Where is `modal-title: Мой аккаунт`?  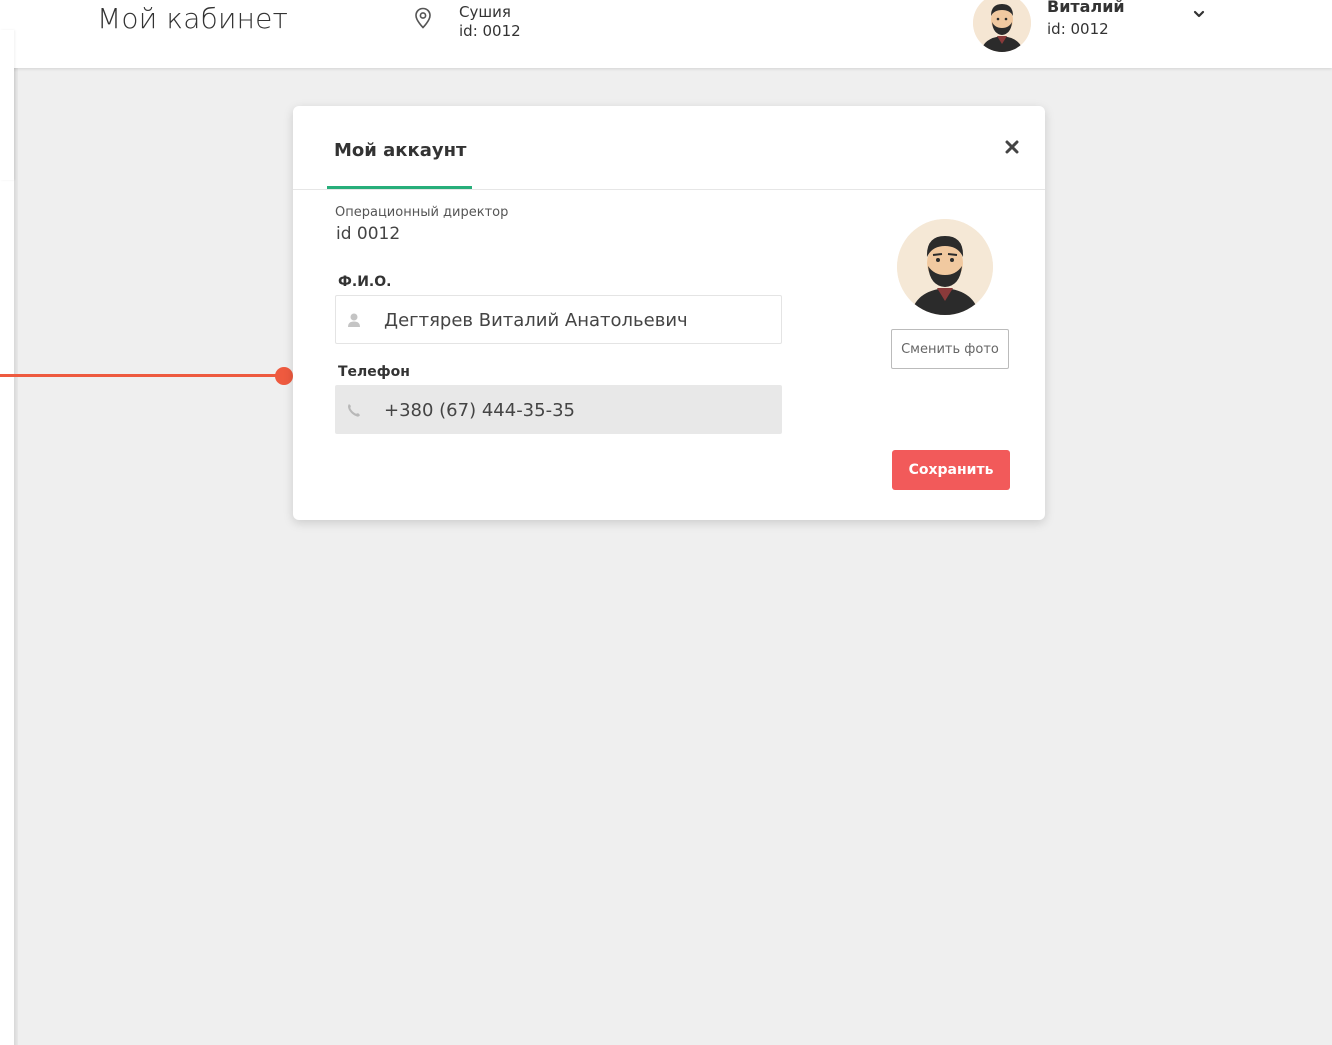
modal-title: Мой аккаунт is located at coordinates (400, 150).